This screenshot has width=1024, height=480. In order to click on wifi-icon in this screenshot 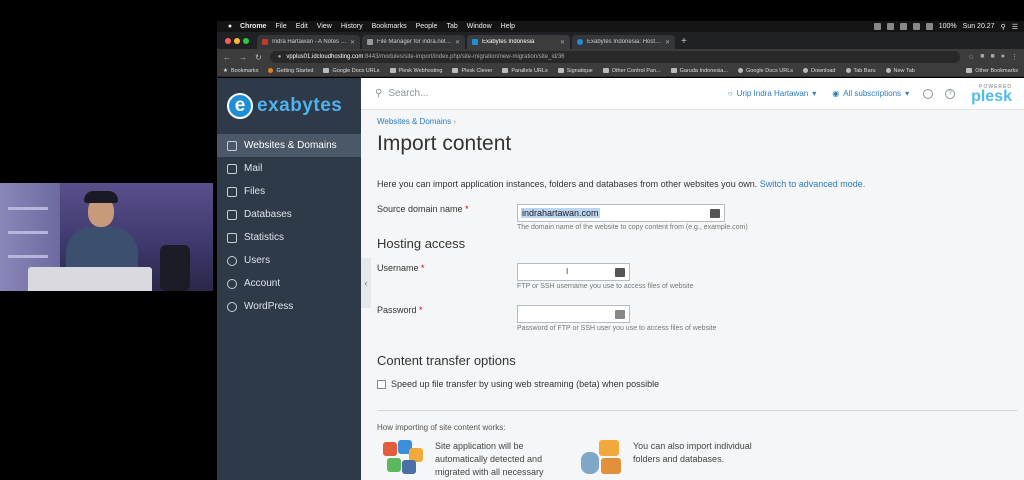, I will do `click(916, 26)`.